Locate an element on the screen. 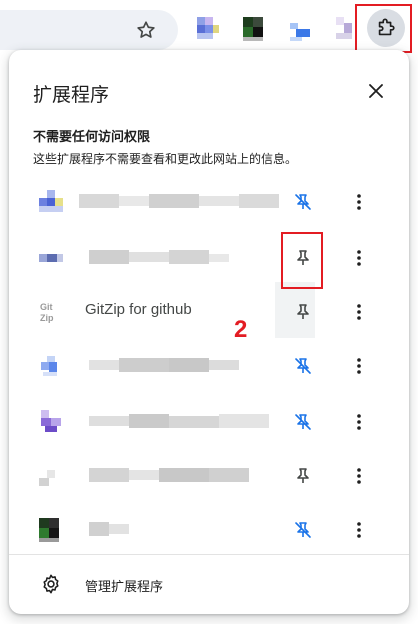 Image resolution: width=418 pixels, height=624 pixels. annotation-marker-2: 2 is located at coordinates (241, 329).